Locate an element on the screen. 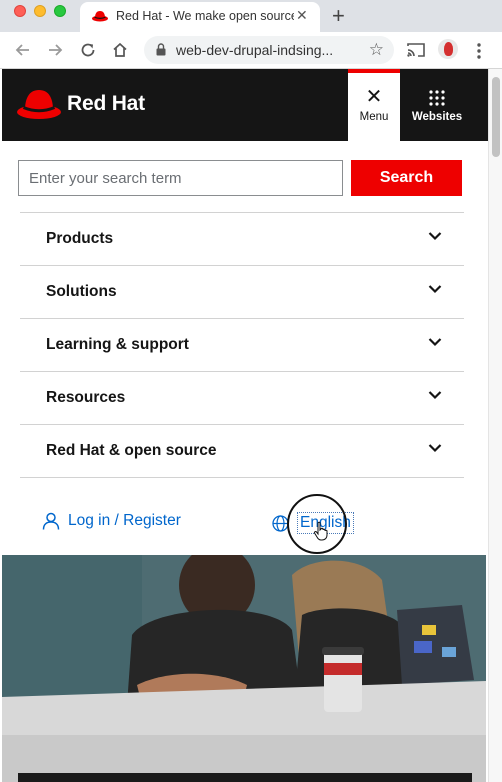 This screenshot has height=782, width=502. brand-name: Red Hat is located at coordinates (106, 103).